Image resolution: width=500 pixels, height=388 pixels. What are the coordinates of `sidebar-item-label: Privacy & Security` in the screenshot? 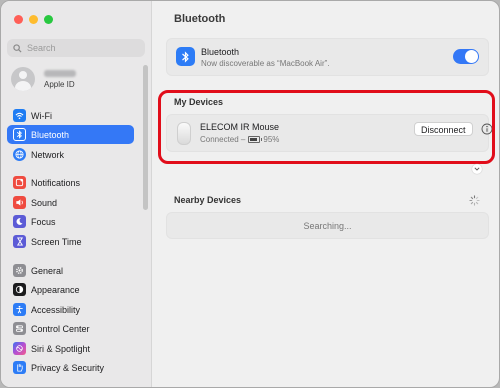 It's located at (68, 367).